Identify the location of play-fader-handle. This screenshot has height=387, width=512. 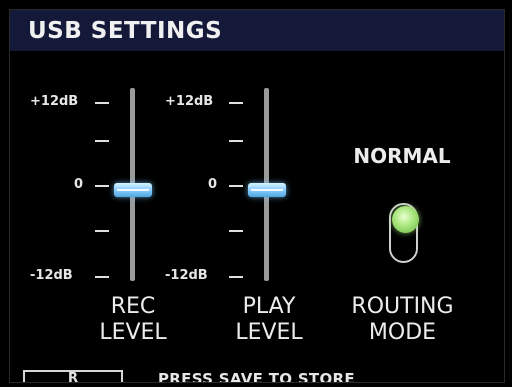
(267, 190).